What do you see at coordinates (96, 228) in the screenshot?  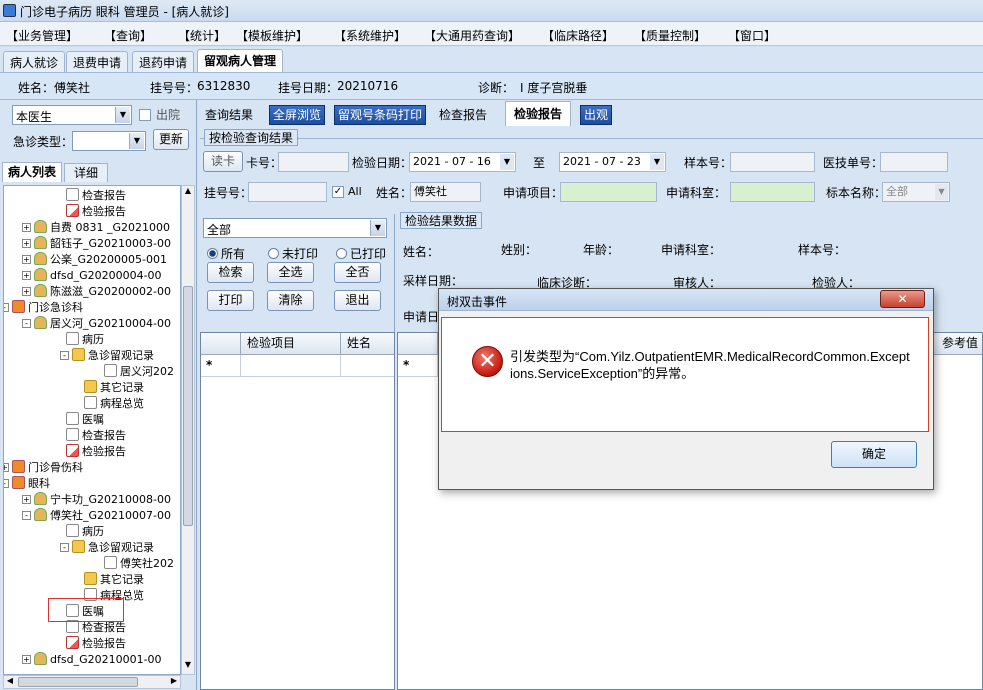 I see `tree-node: + 自费 0831 _G2021000` at bounding box center [96, 228].